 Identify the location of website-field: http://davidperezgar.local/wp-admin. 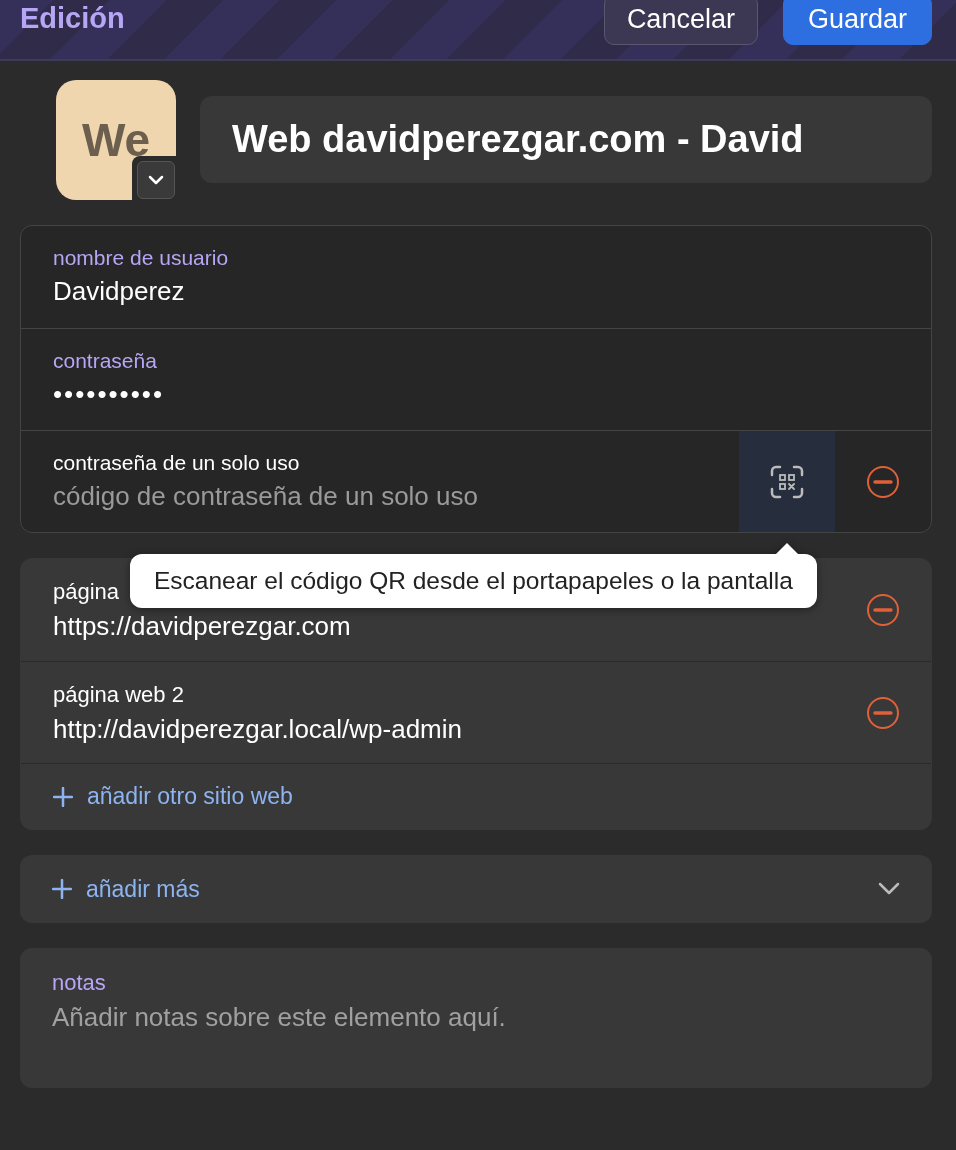
(257, 729).